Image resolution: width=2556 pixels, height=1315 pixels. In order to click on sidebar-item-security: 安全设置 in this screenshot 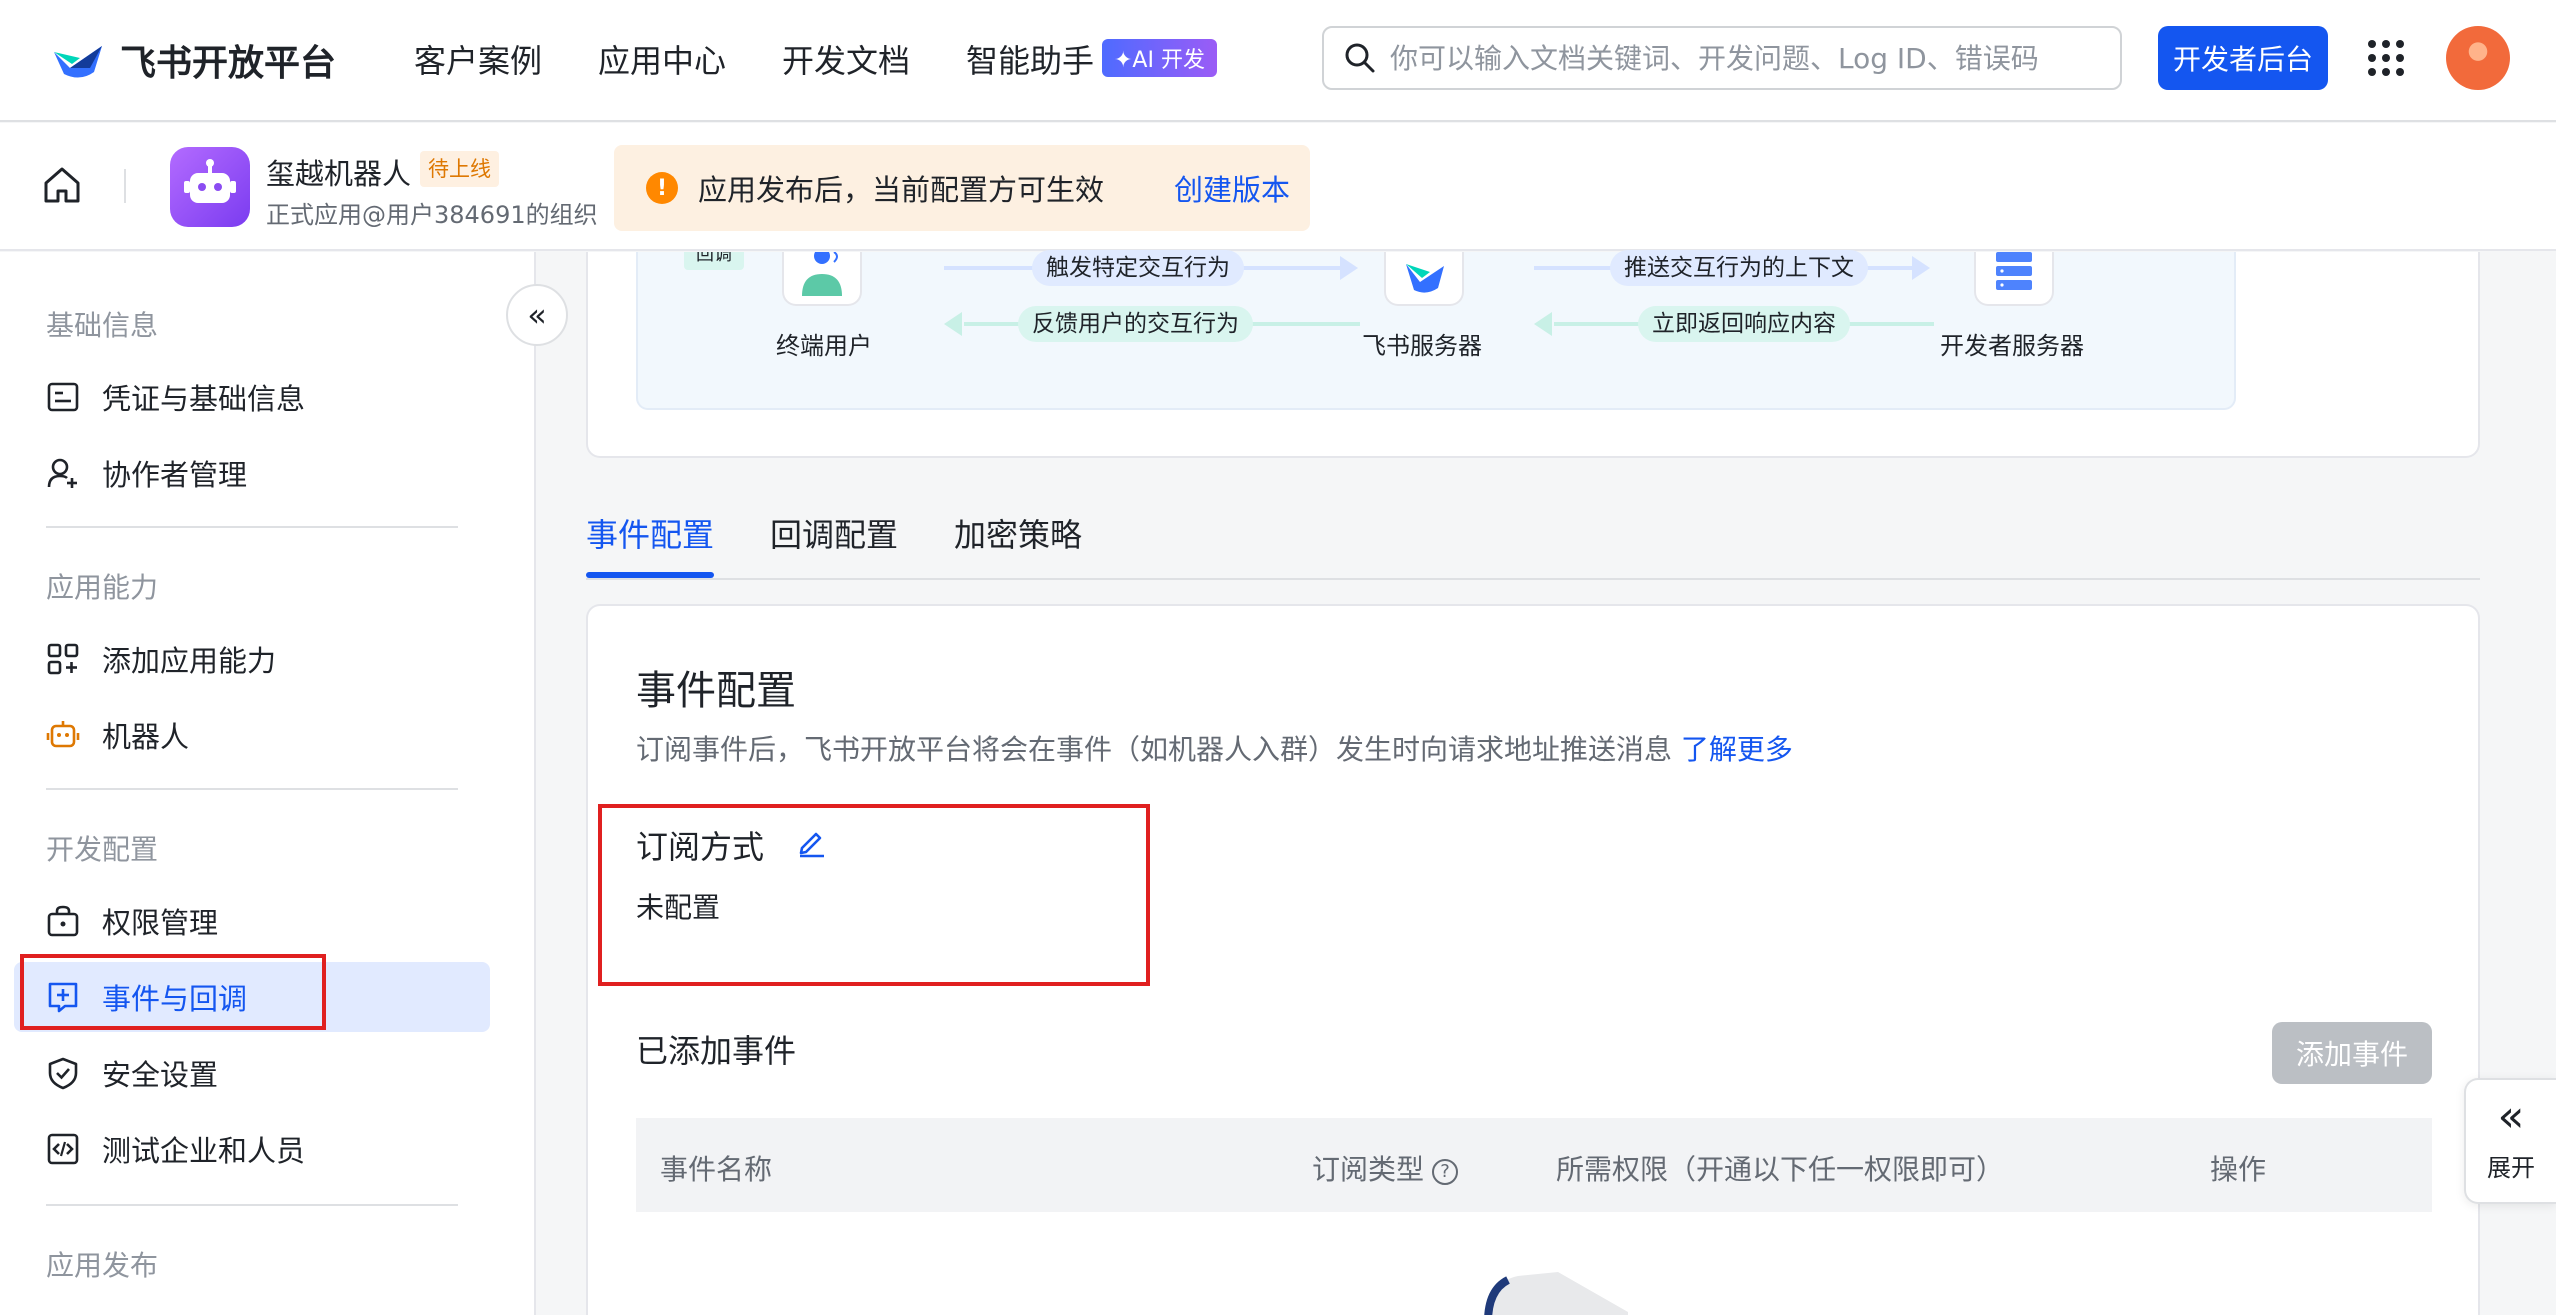, I will do `click(252, 1073)`.